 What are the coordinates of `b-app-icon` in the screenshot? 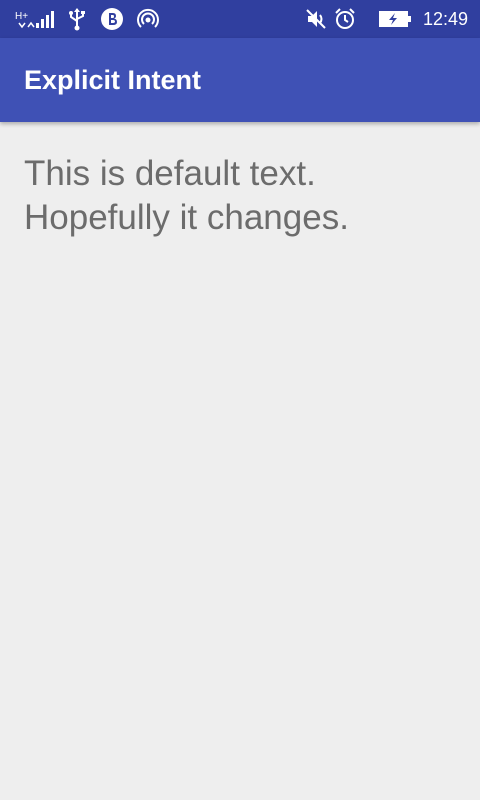 It's located at (112, 19).